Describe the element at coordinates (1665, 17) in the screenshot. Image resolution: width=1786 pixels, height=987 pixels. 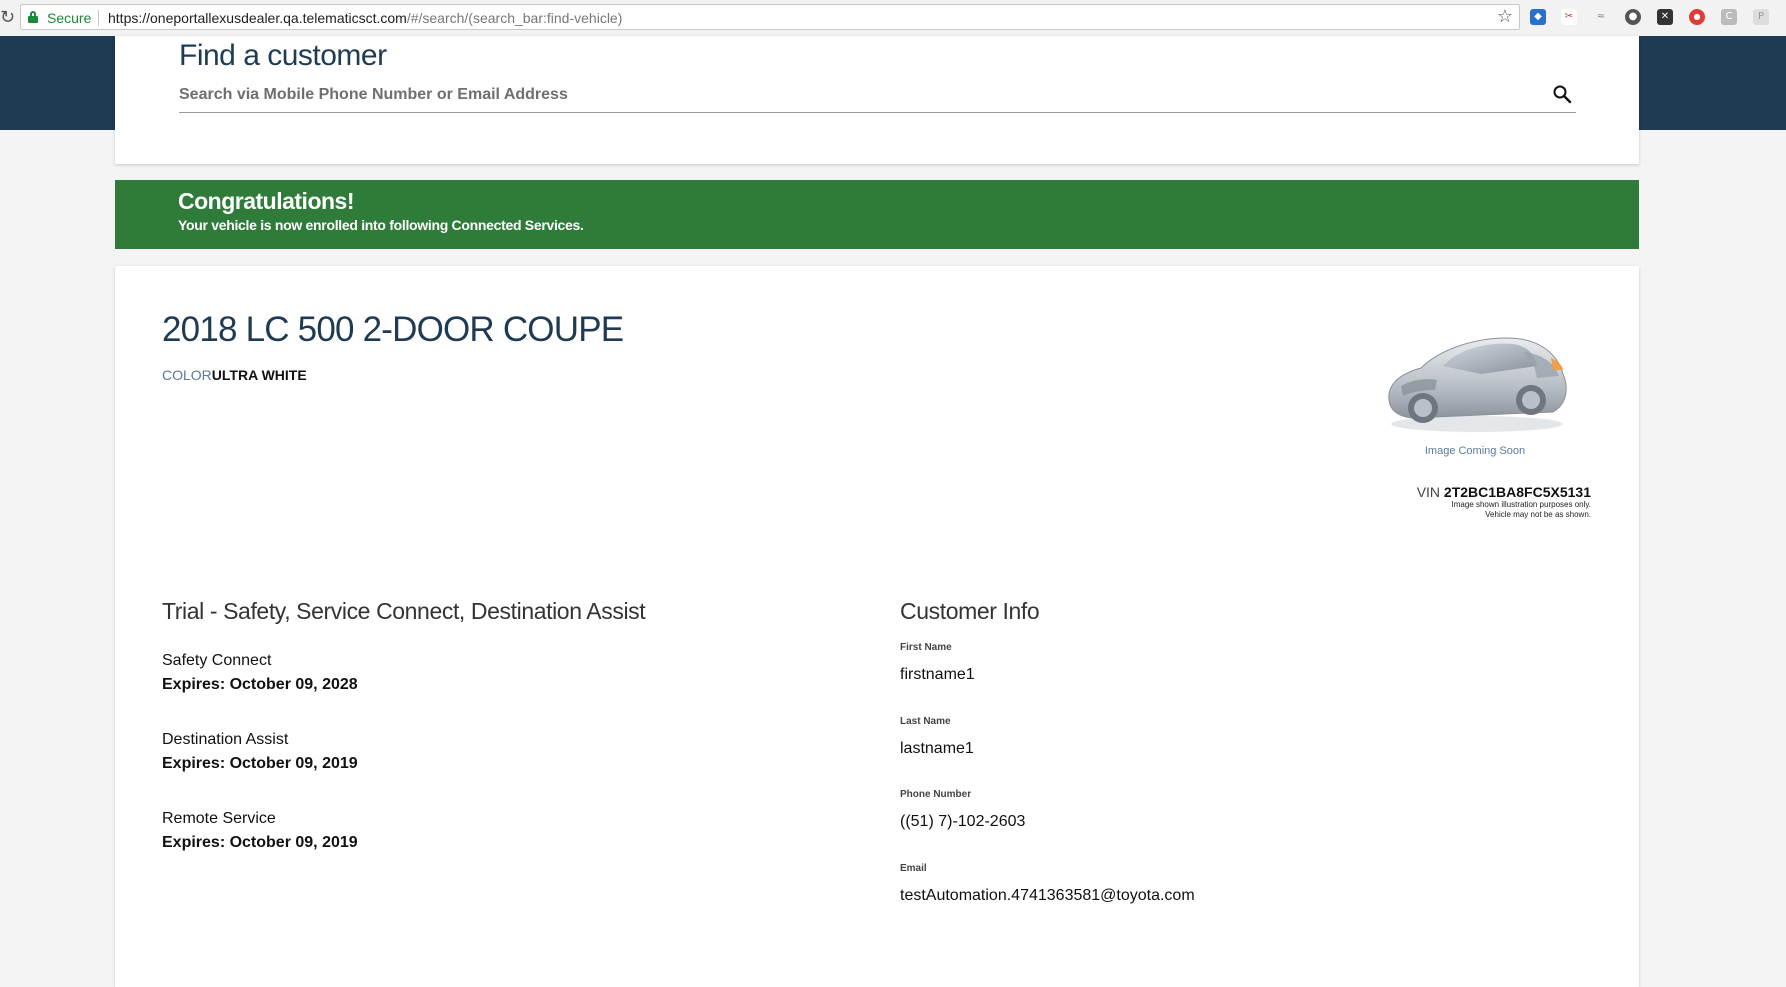
I see `extension-icon: ✕` at that location.